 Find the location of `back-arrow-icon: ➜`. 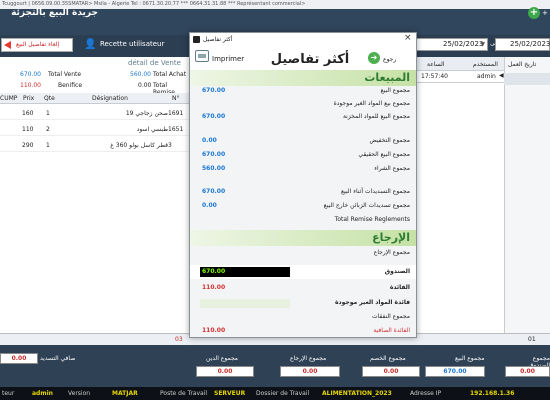

back-arrow-icon: ➜ is located at coordinates (374, 58).